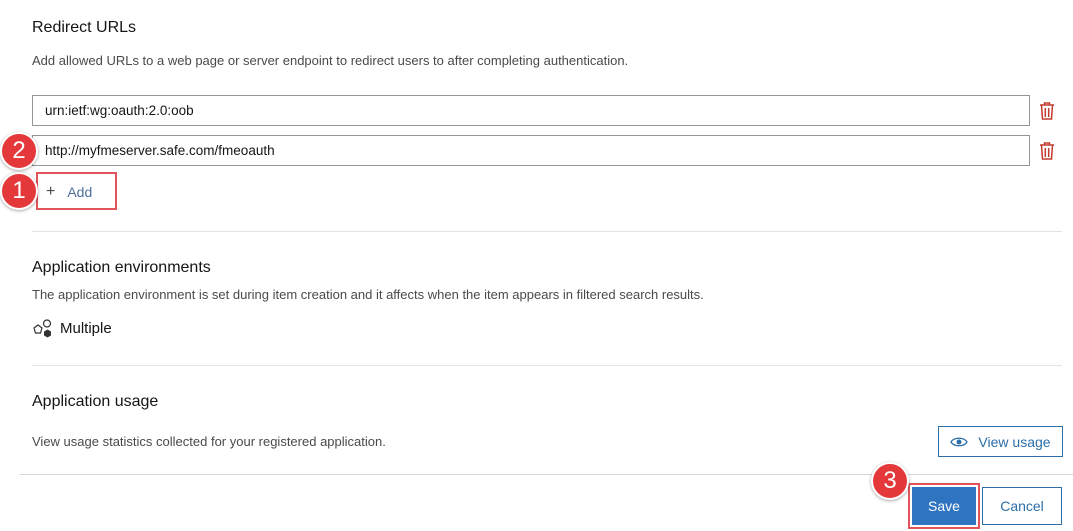  What do you see at coordinates (1014, 441) in the screenshot?
I see `view-usage-label: View usage` at bounding box center [1014, 441].